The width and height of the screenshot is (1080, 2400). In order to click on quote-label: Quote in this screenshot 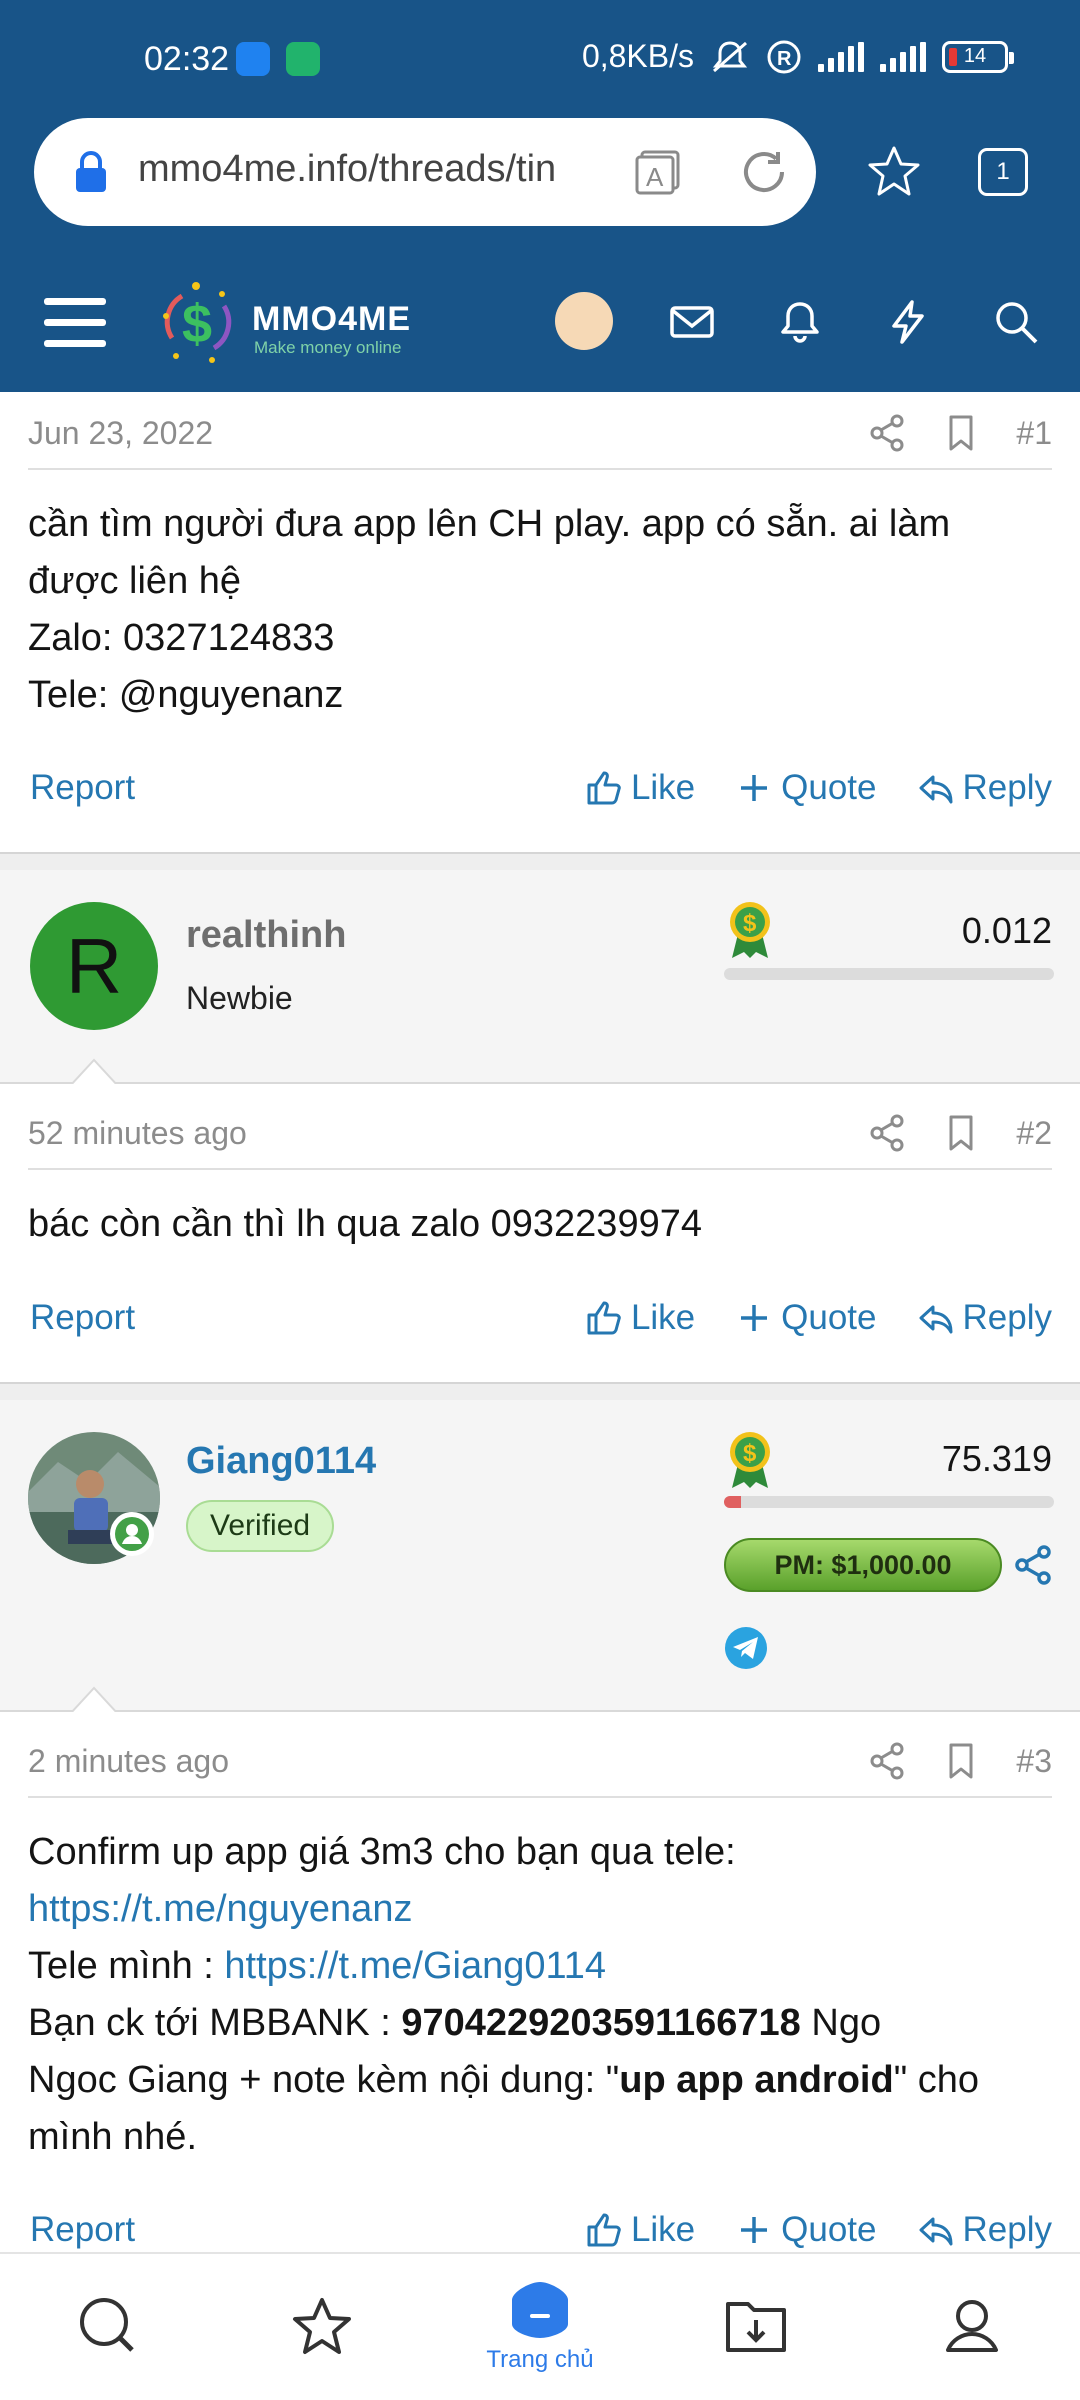, I will do `click(829, 2229)`.